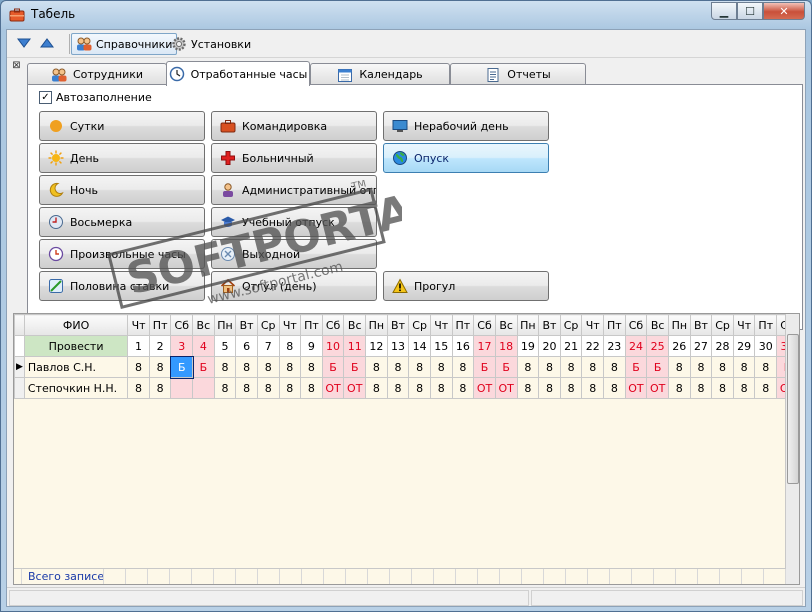 The image size is (812, 612). Describe the element at coordinates (294, 286) in the screenshot. I see `day-type-otgul-button: Отгул (день)` at that location.